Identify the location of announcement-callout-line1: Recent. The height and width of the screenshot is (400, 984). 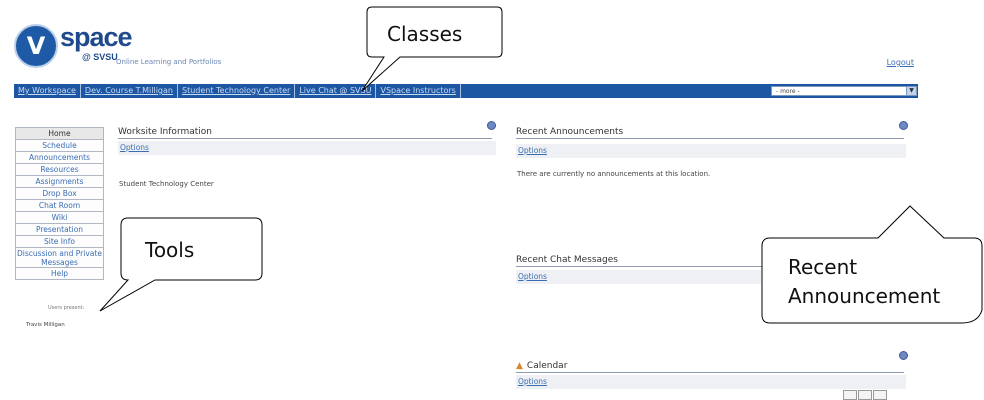
(823, 267).